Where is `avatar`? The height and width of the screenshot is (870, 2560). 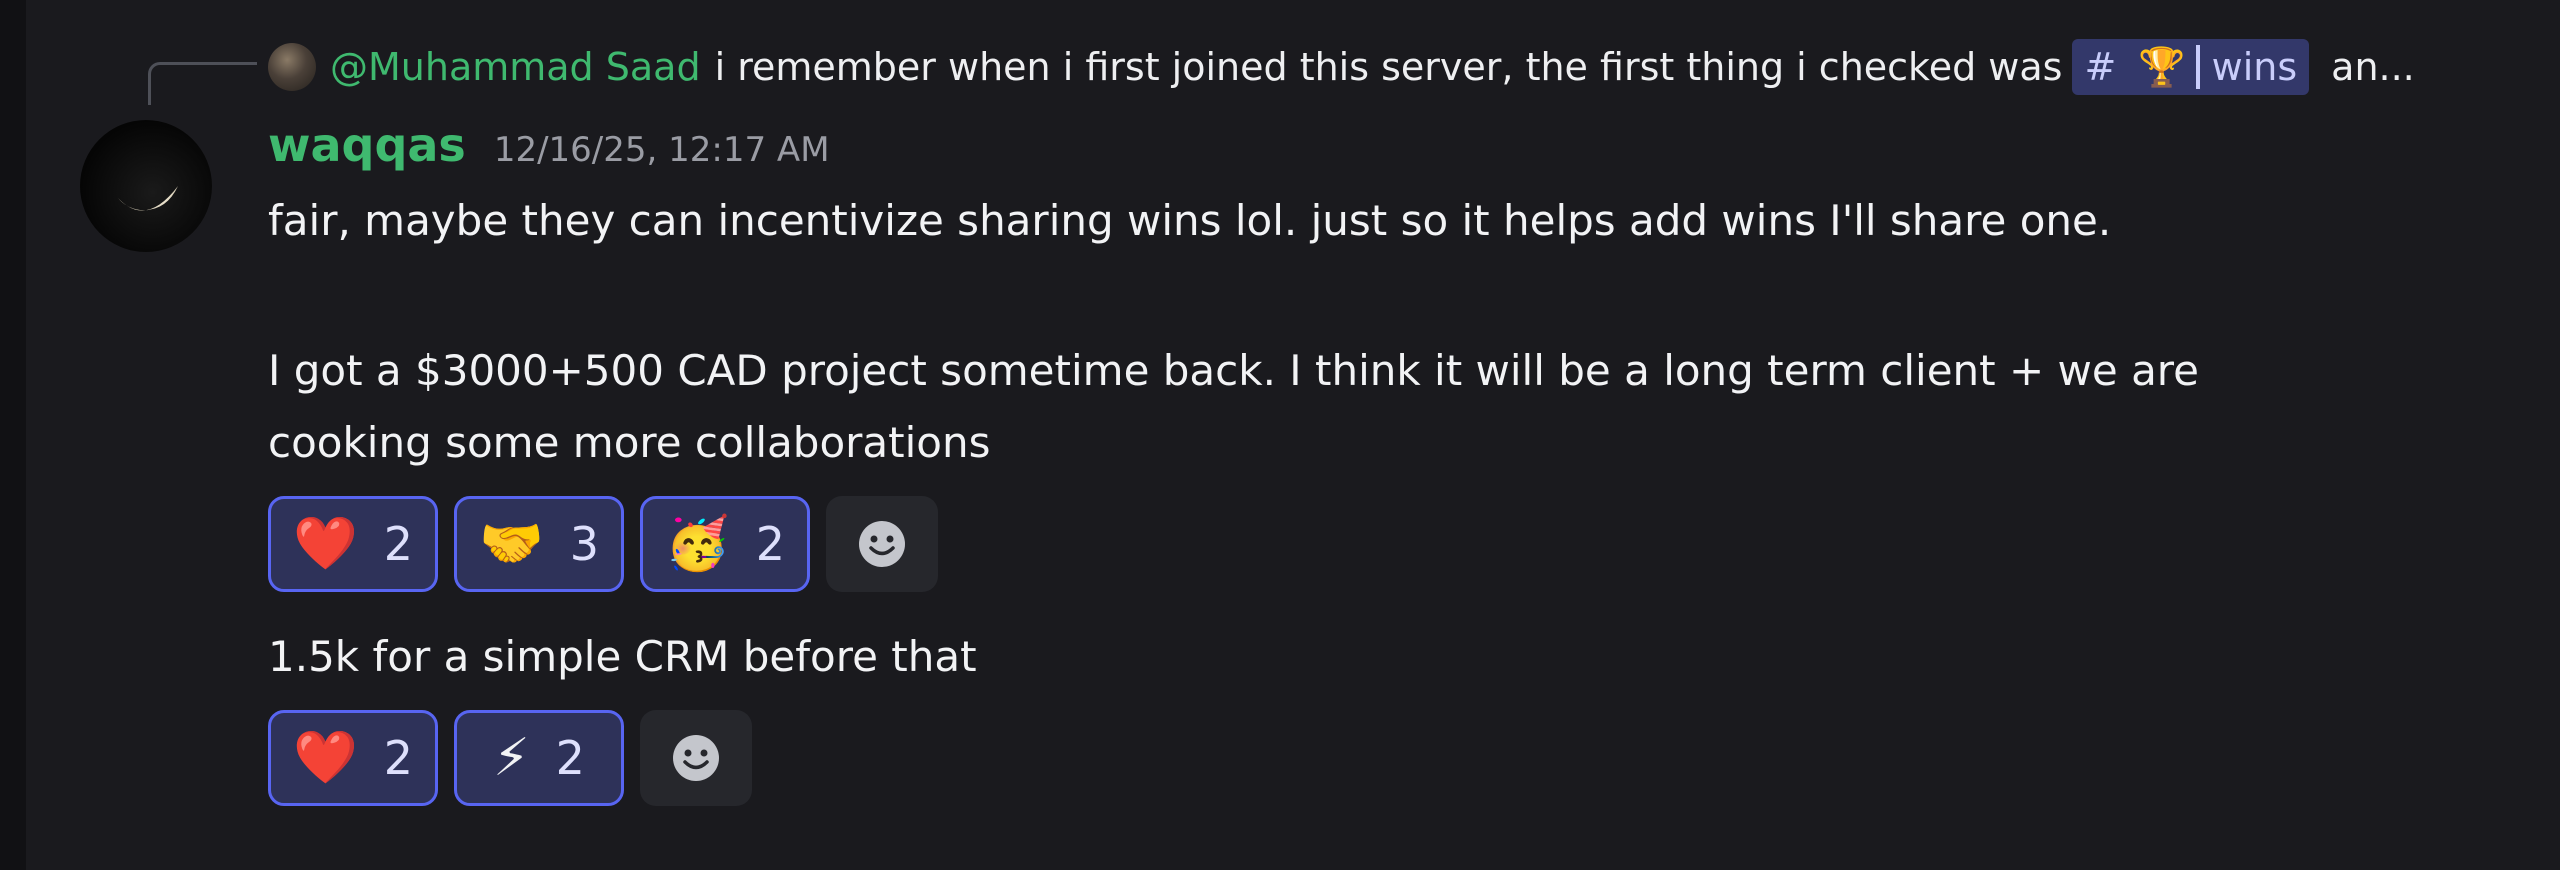
avatar is located at coordinates (146, 186).